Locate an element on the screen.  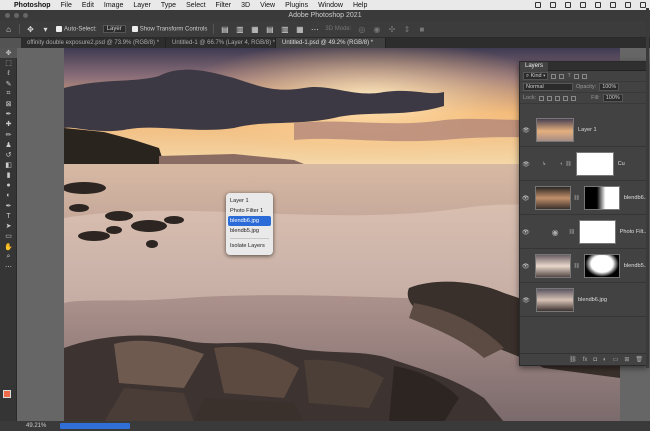
new-group-icon: ▭ is located at coordinates (616, 359).